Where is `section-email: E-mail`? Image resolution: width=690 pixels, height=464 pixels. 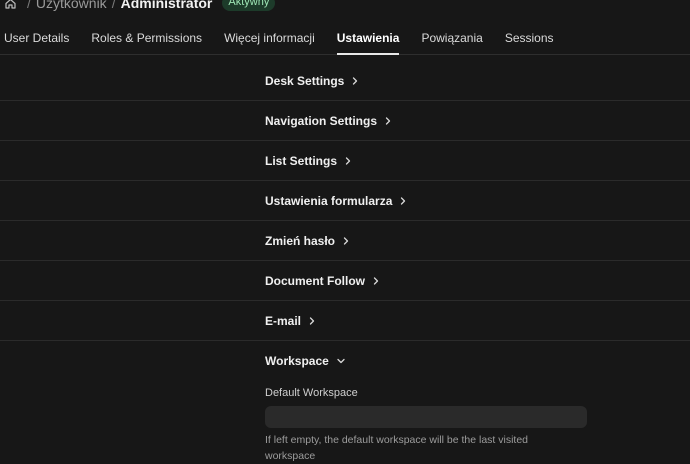 section-email: E-mail is located at coordinates (345, 321).